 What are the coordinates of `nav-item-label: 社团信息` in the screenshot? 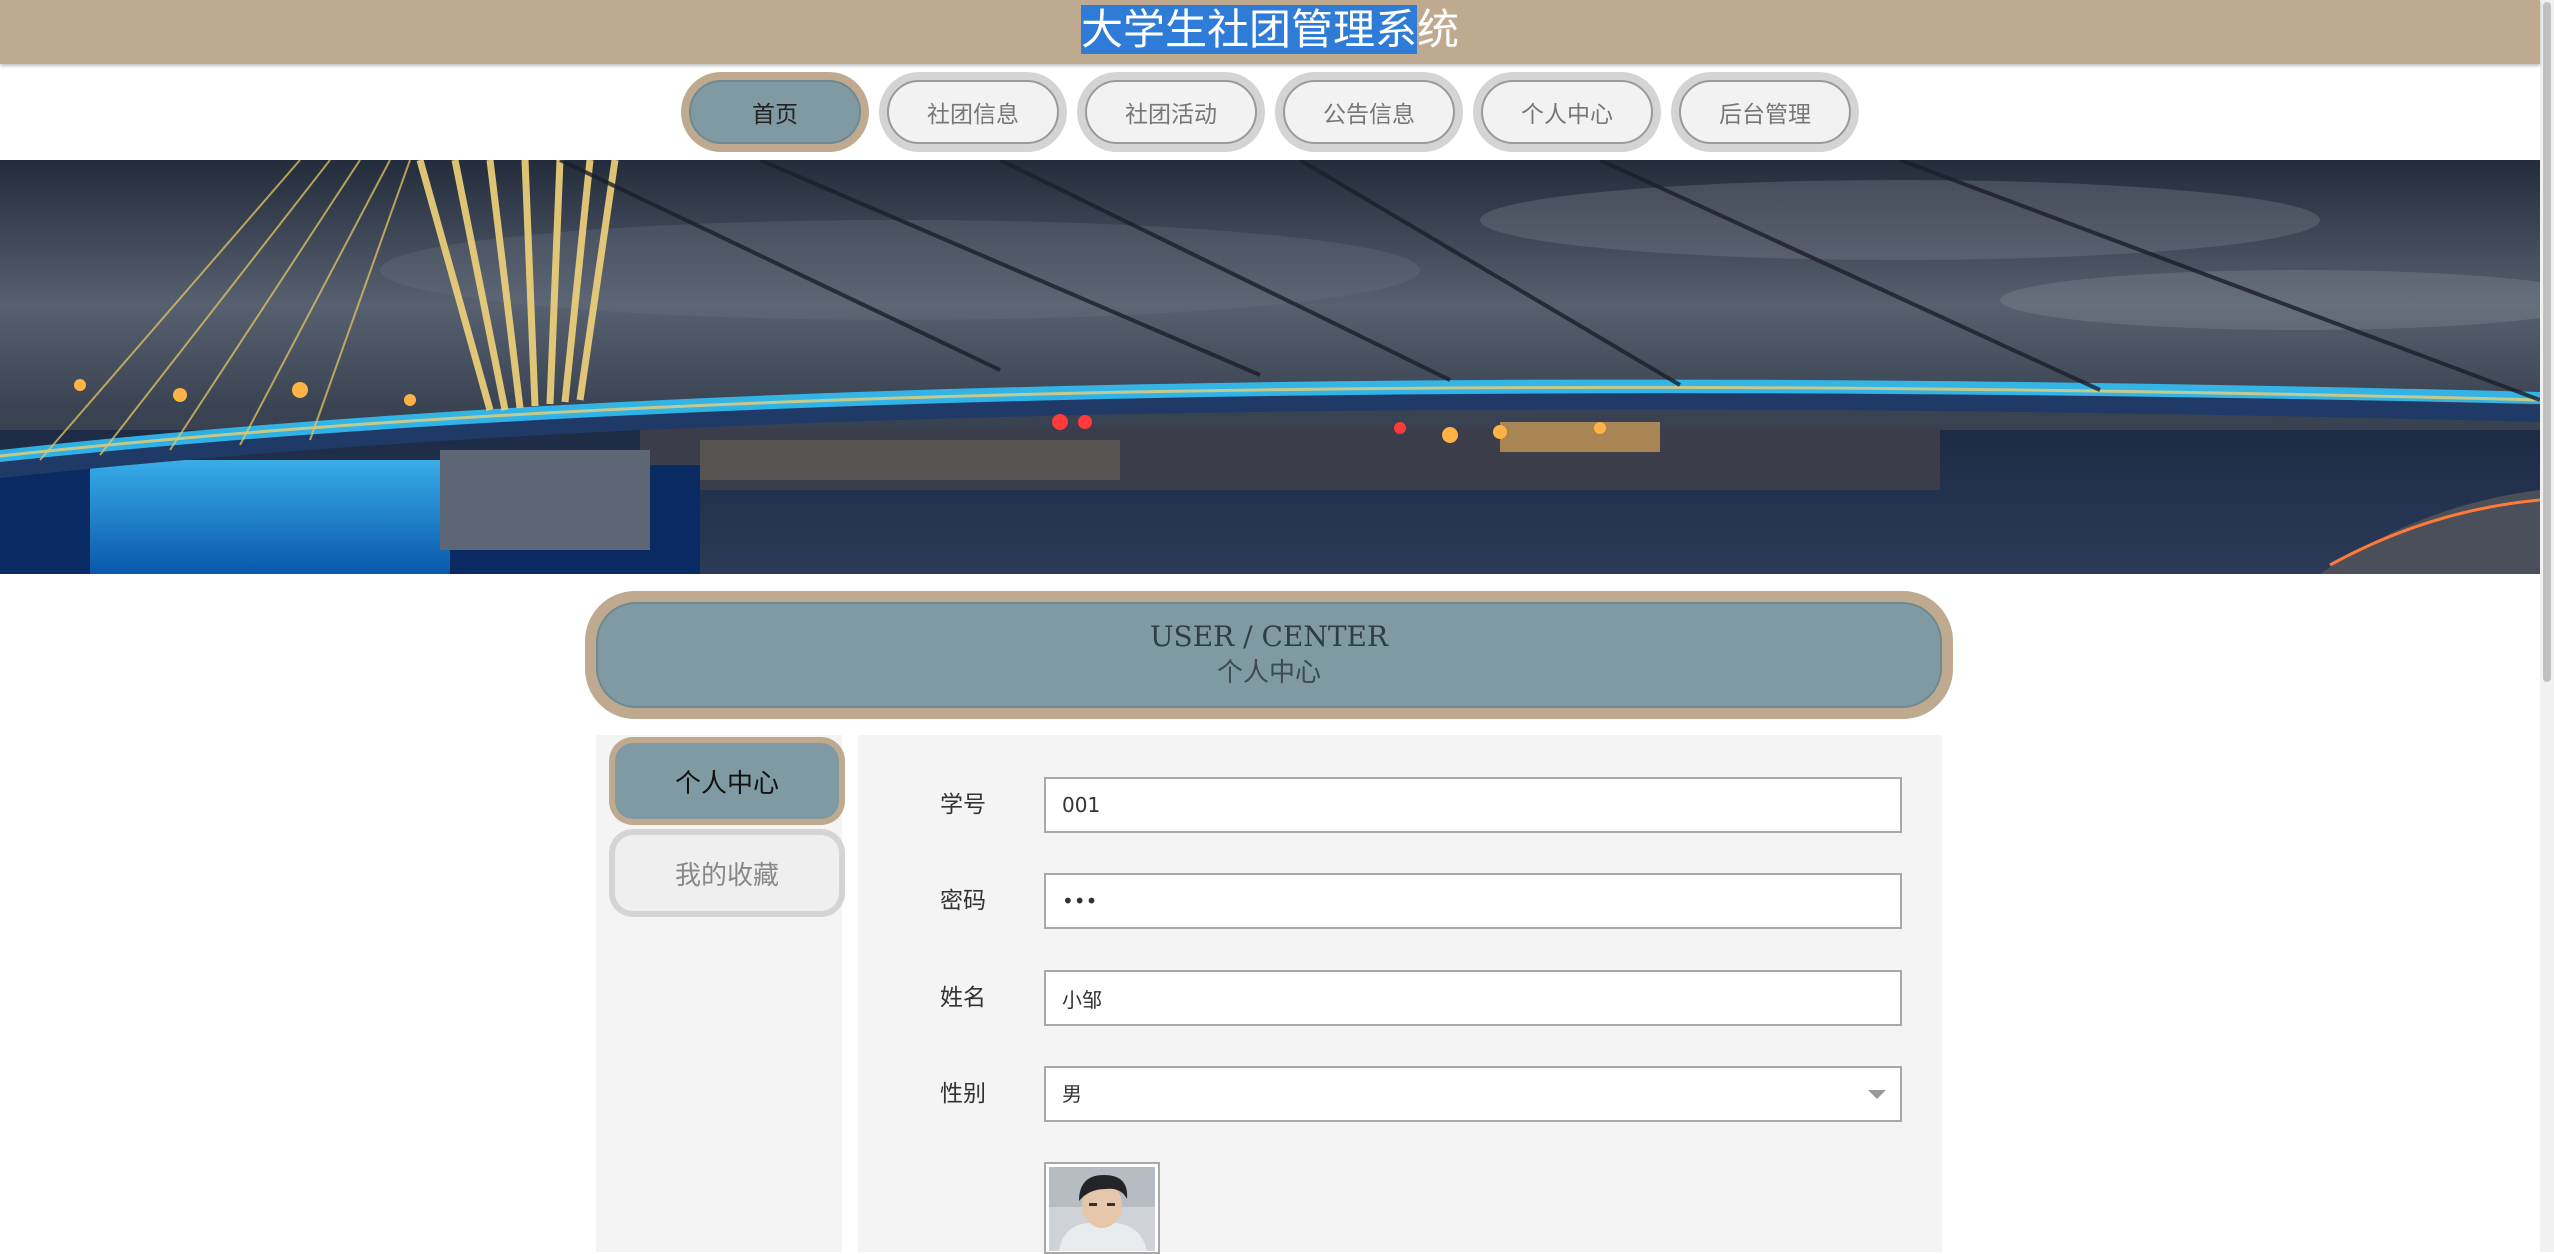 It's located at (973, 112).